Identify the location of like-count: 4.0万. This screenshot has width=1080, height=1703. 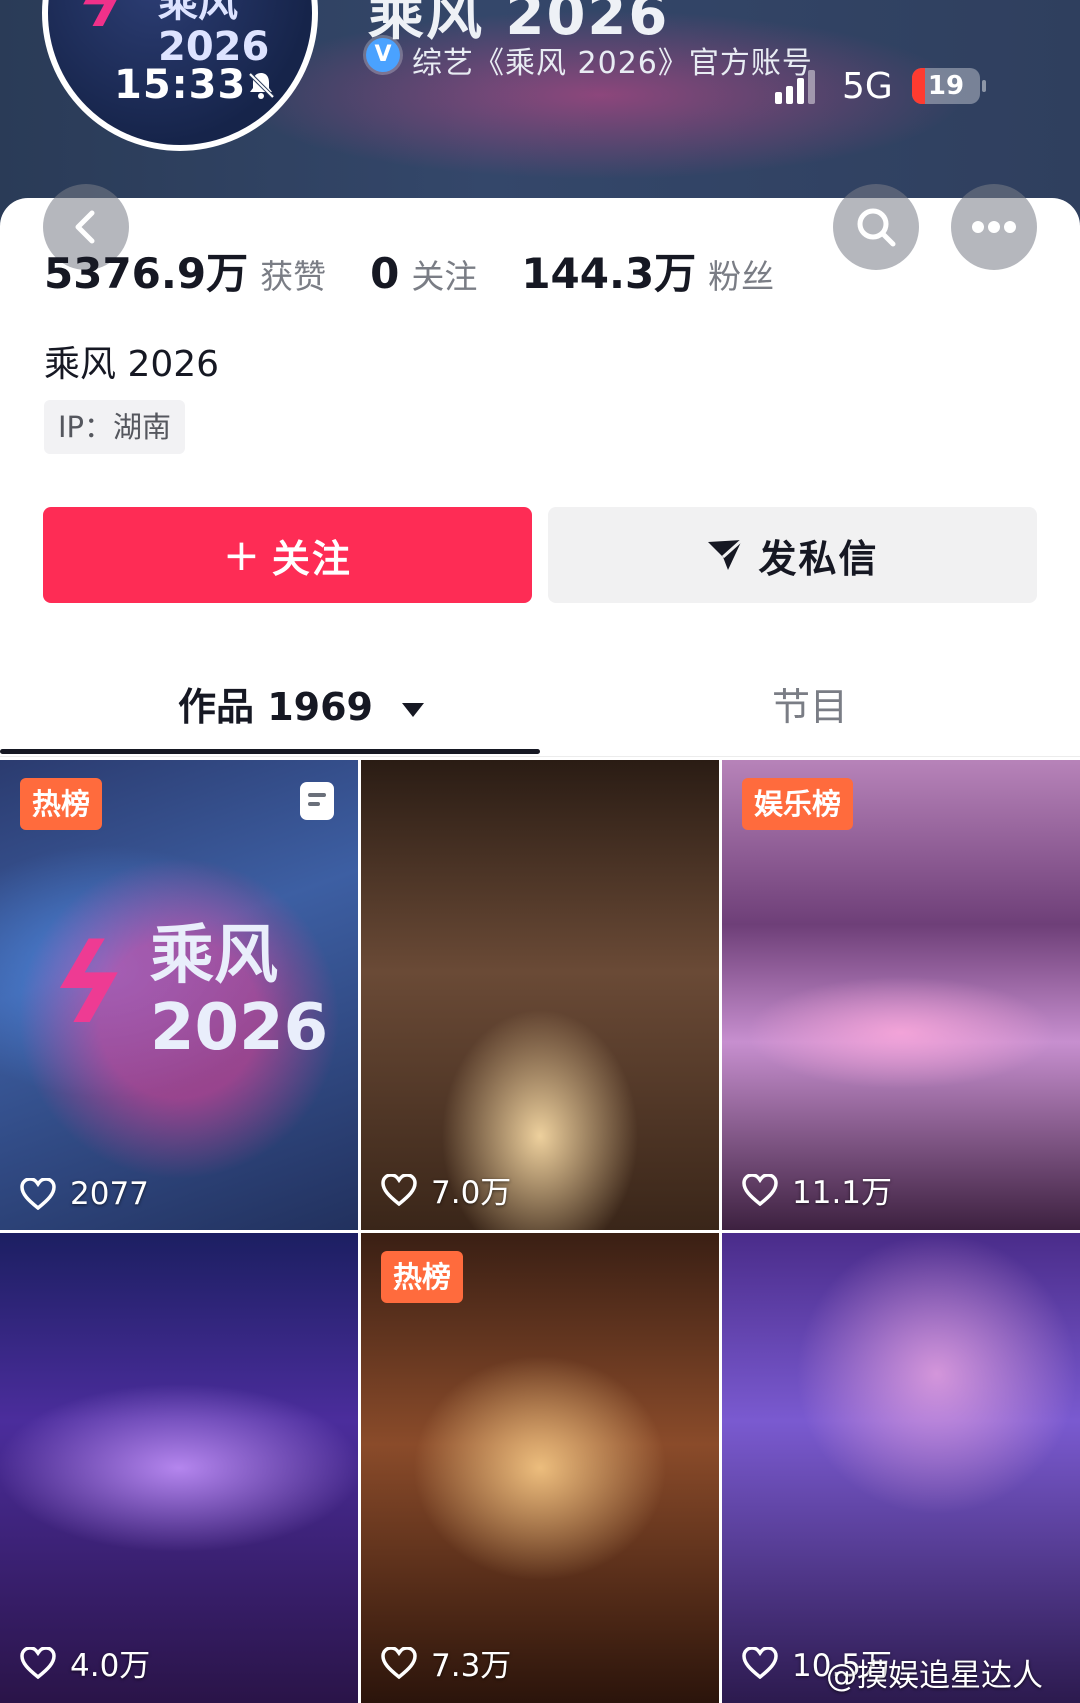
(85, 1662).